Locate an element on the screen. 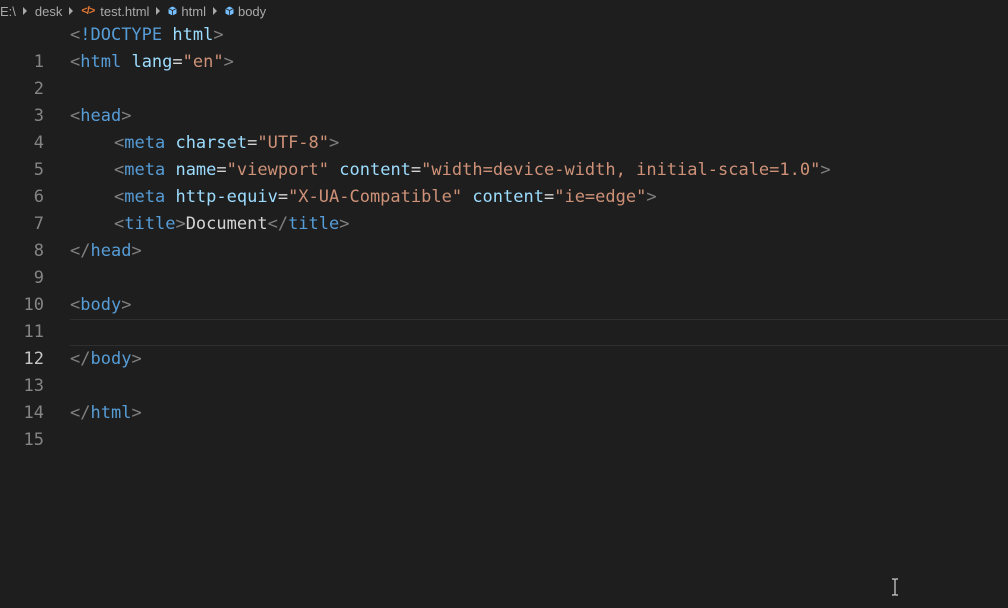  code-line: 11 <body> is located at coordinates (504, 317).